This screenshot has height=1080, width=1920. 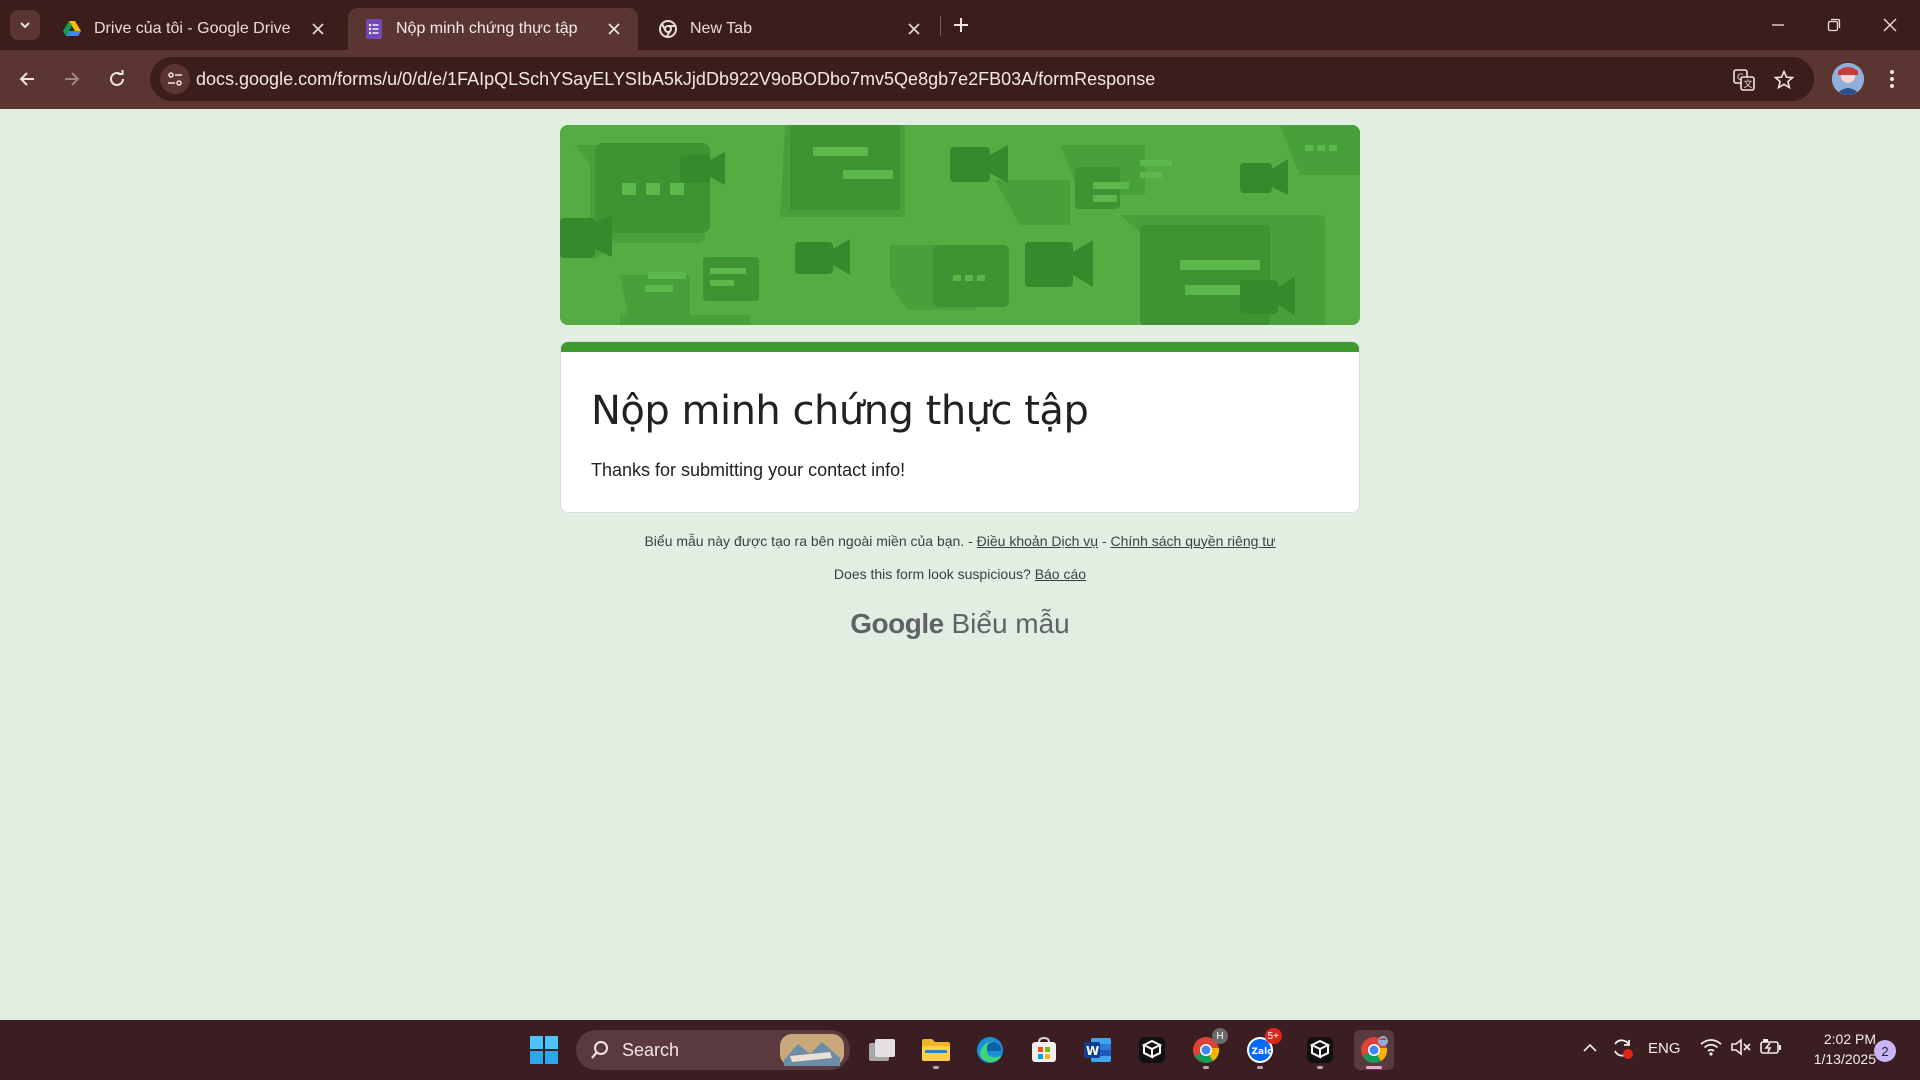 I want to click on translate-icon: G文, so click(x=1744, y=80).